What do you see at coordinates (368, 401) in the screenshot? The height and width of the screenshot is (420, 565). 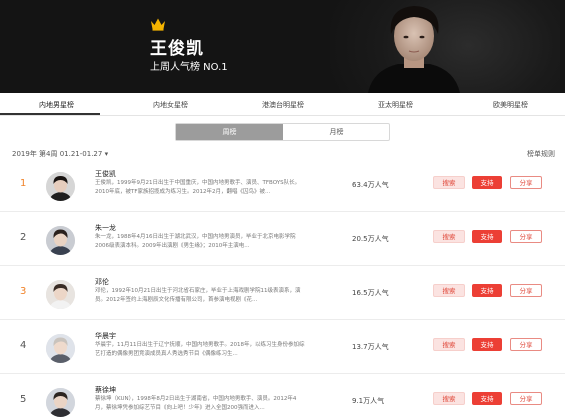 I see `popularity-count: 9.1万人气` at bounding box center [368, 401].